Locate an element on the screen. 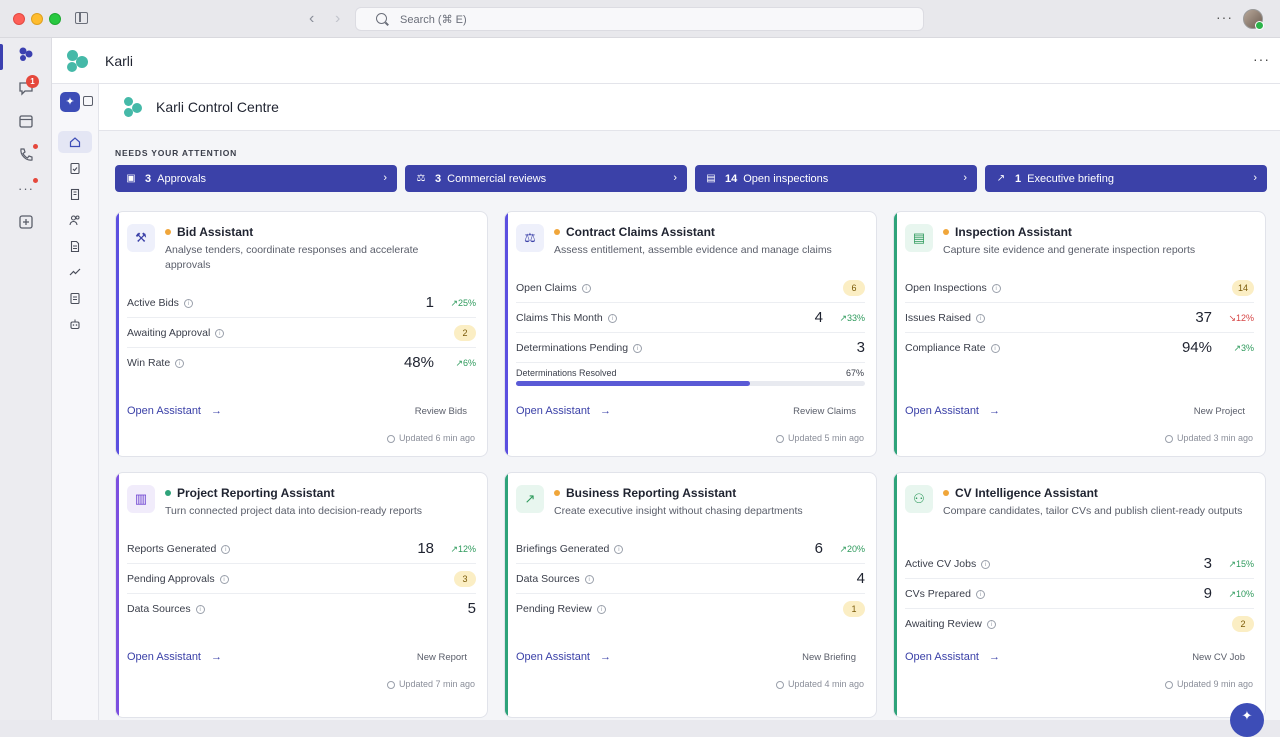  nav-documents is located at coordinates (75, 246).